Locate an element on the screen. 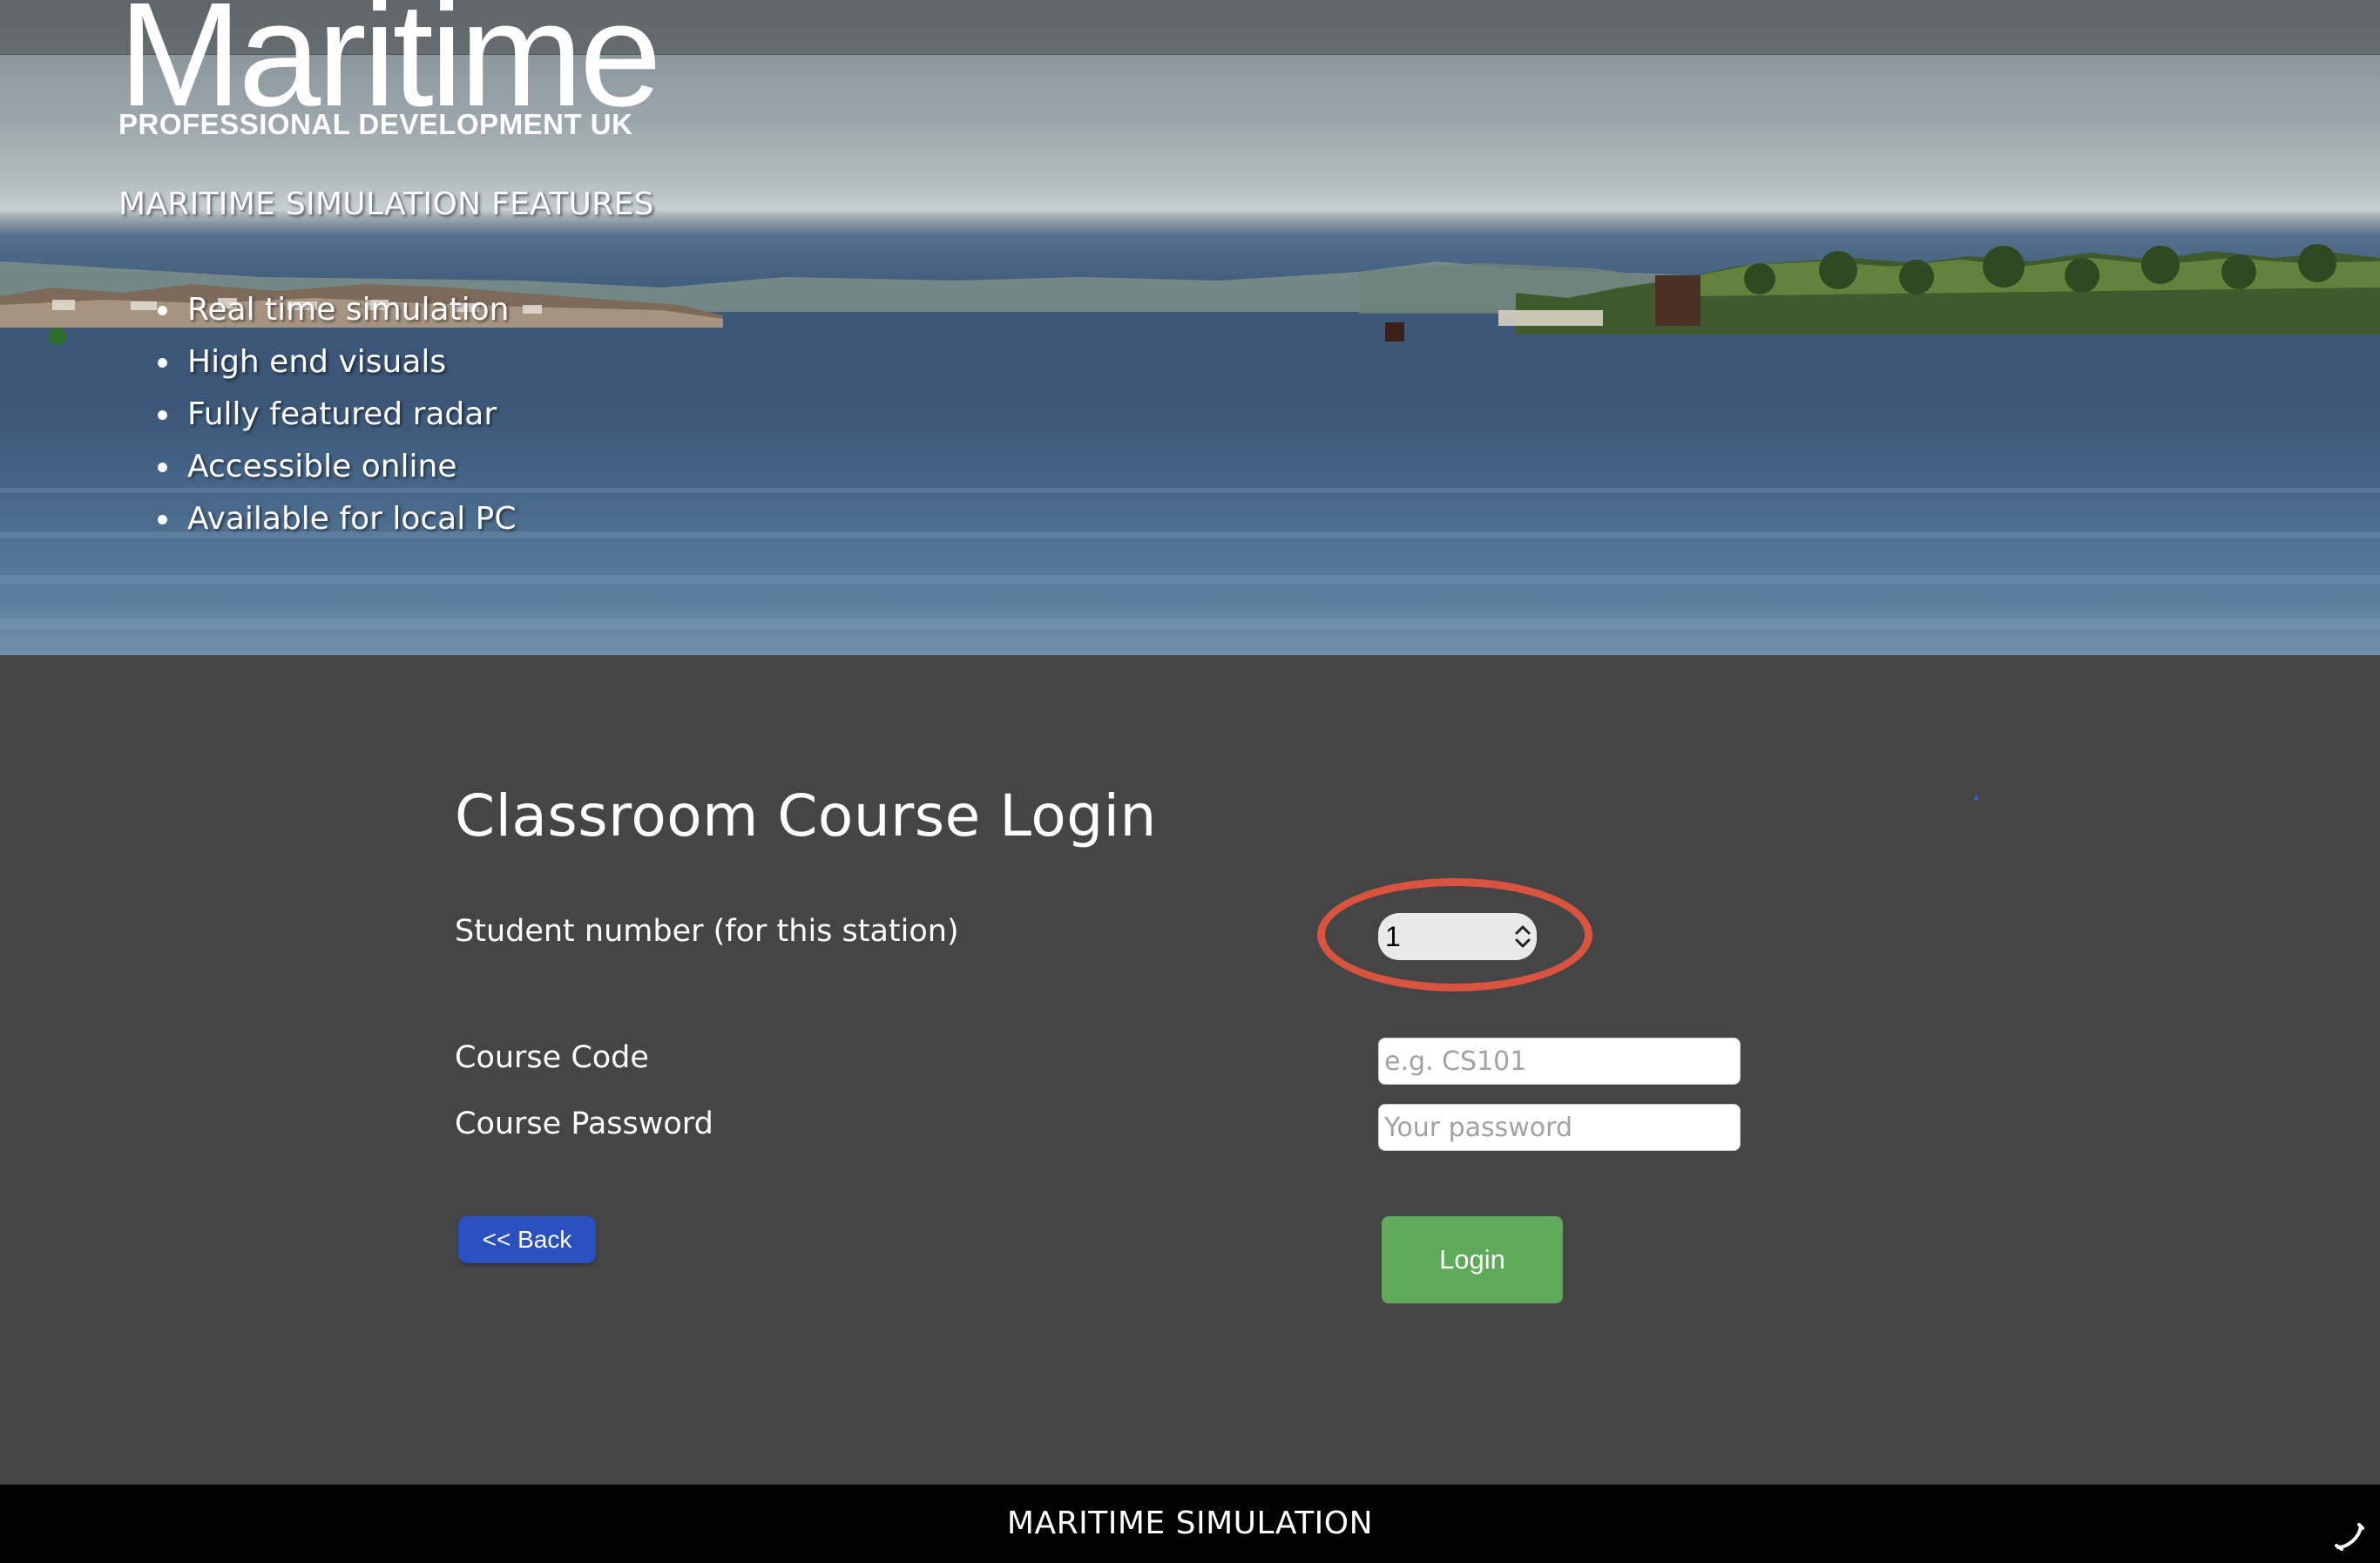 Image resolution: width=2380 pixels, height=1563 pixels. feature-item: Available for local PC is located at coordinates (337, 521).